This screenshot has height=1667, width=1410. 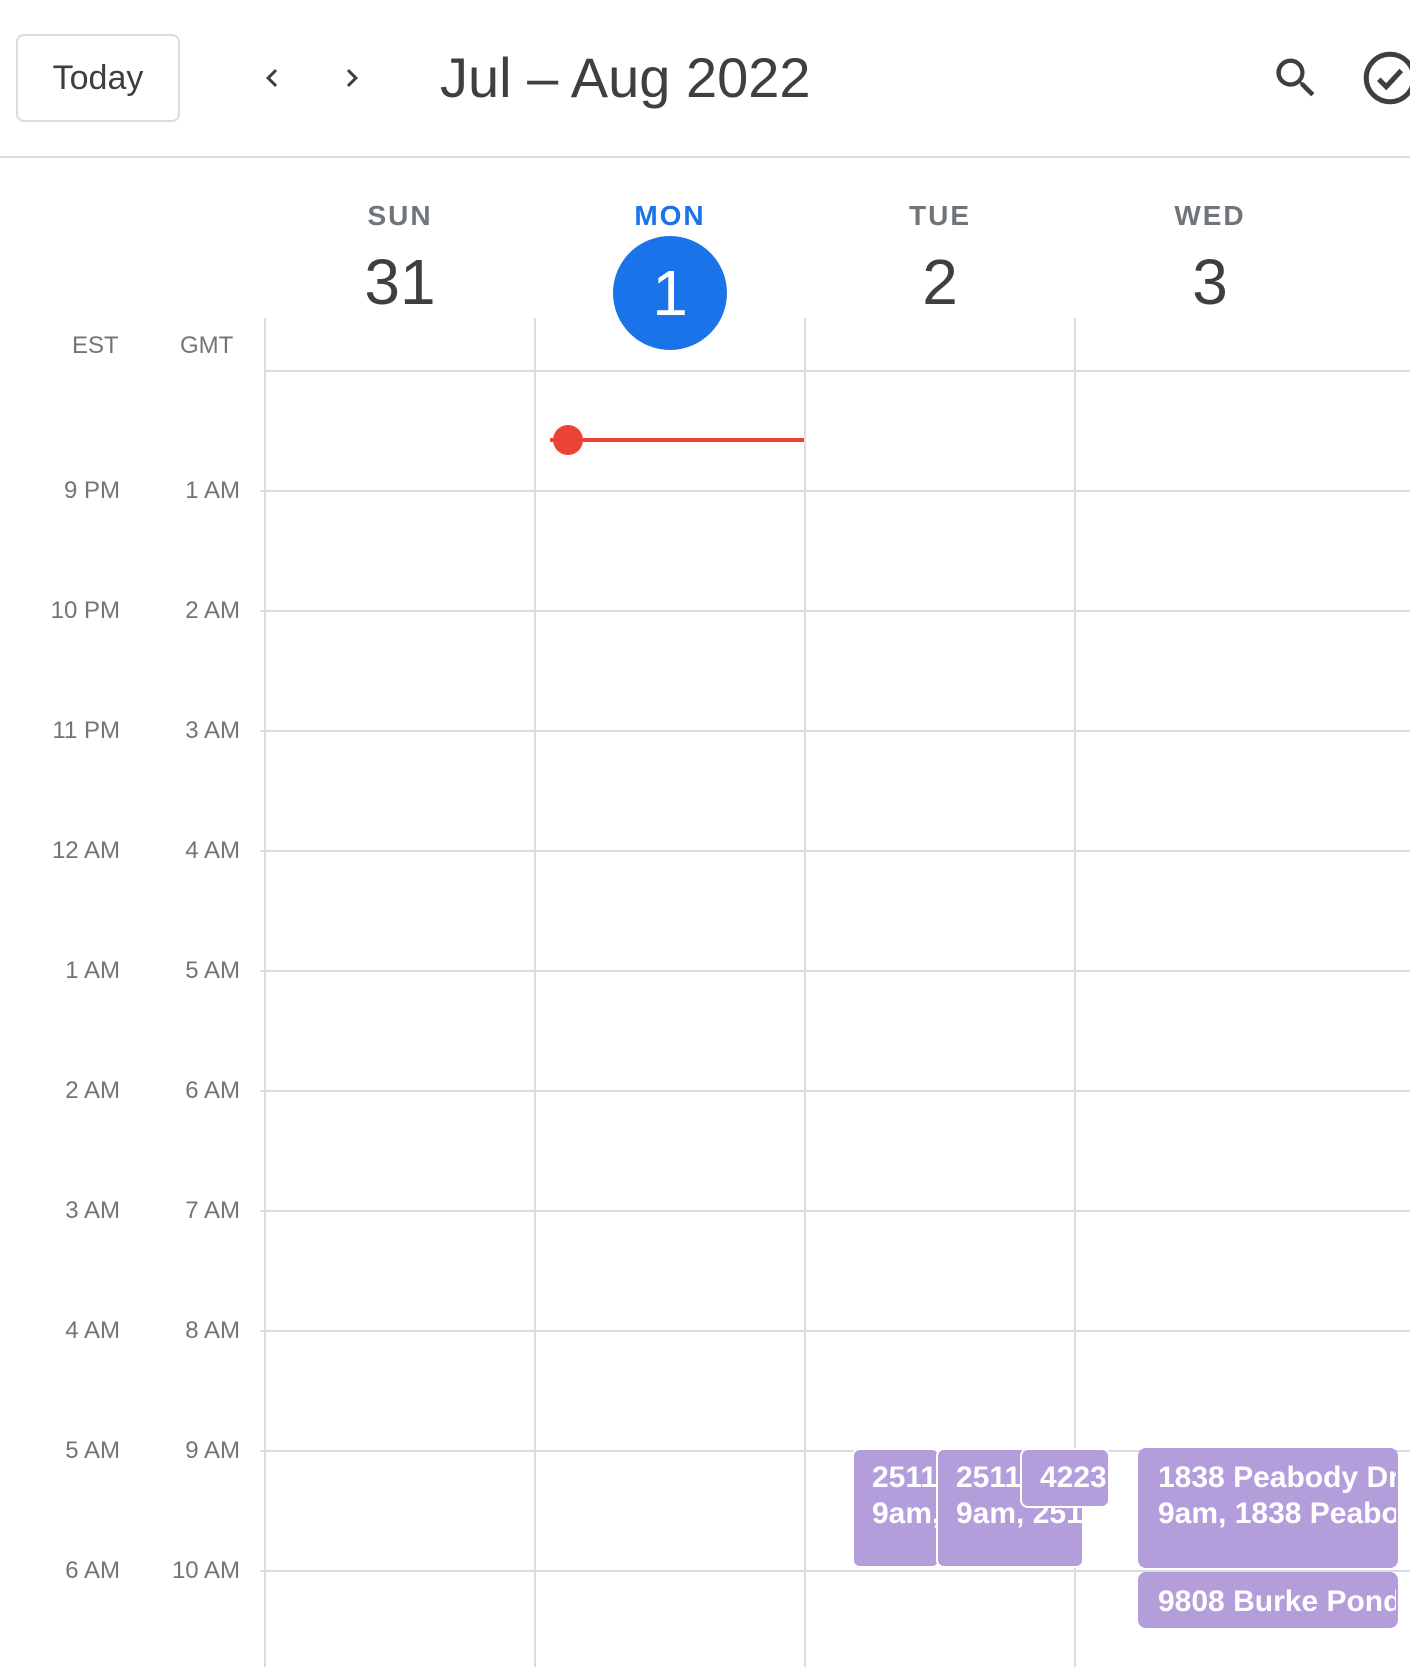 What do you see at coordinates (1073, 1477) in the screenshot?
I see `event-title: 4223` at bounding box center [1073, 1477].